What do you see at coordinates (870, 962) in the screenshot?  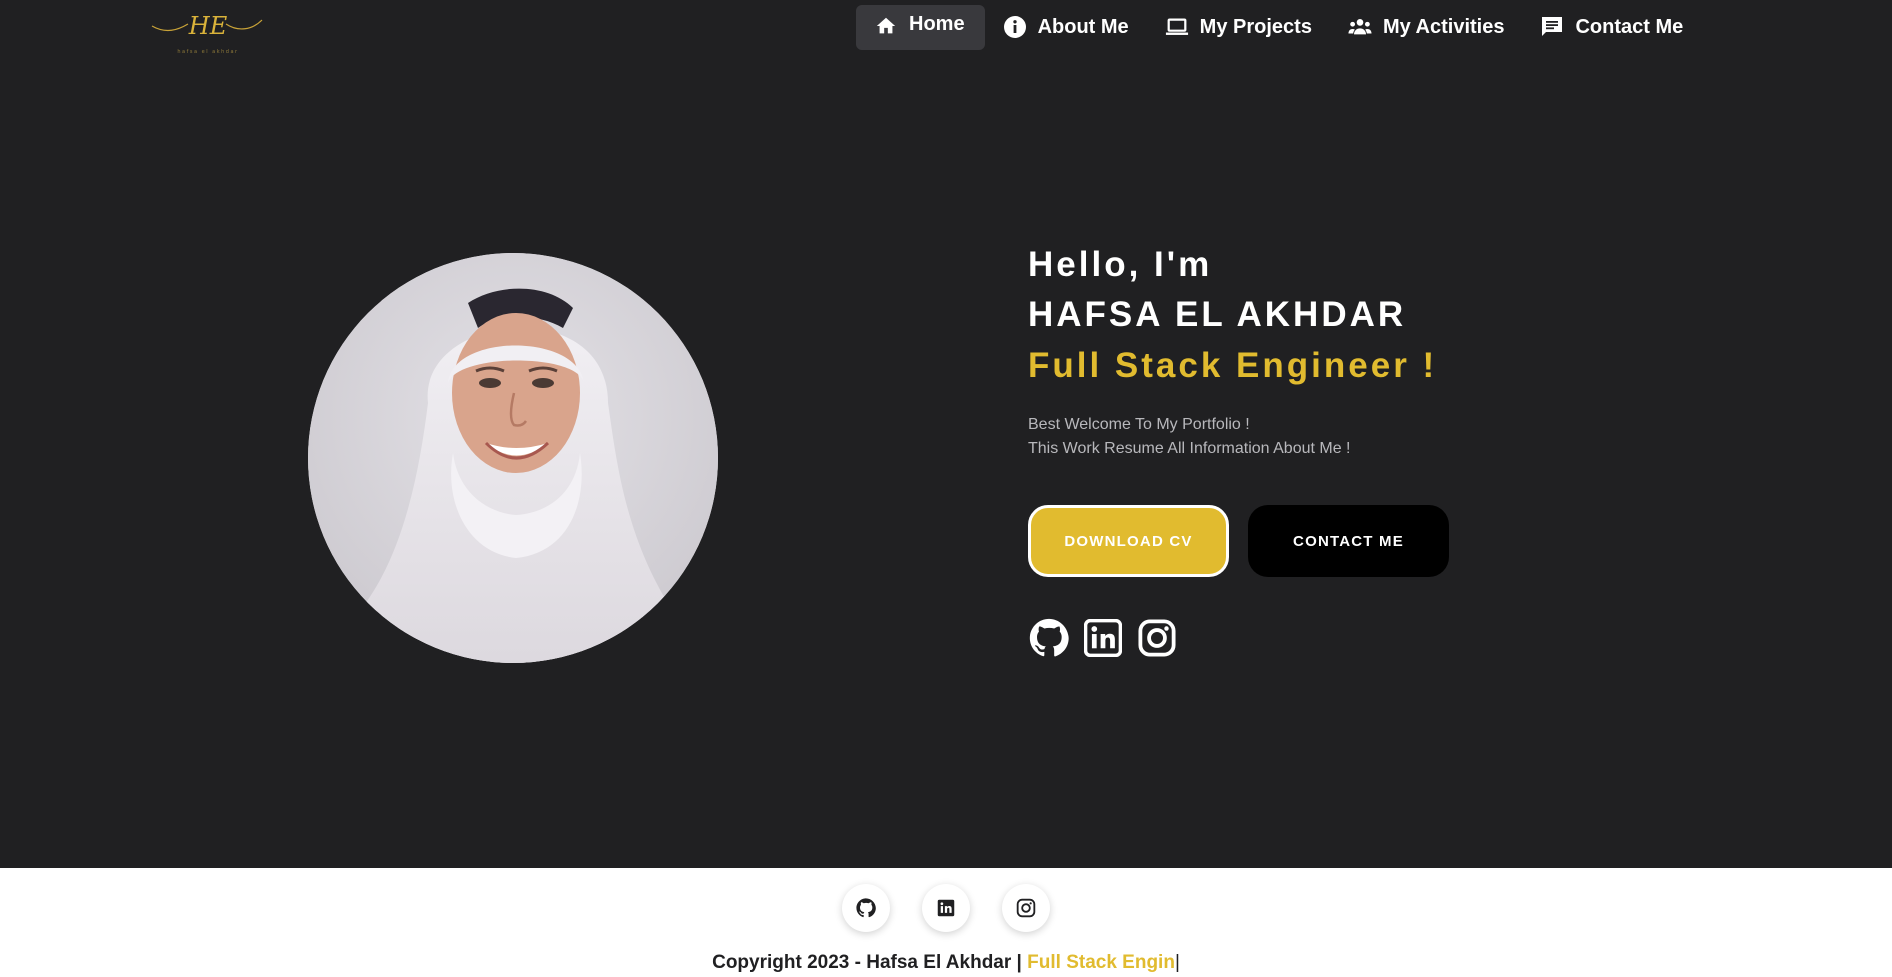 I see `copyright-text: Copyright 2023 - Hafsa El Akhdar |` at bounding box center [870, 962].